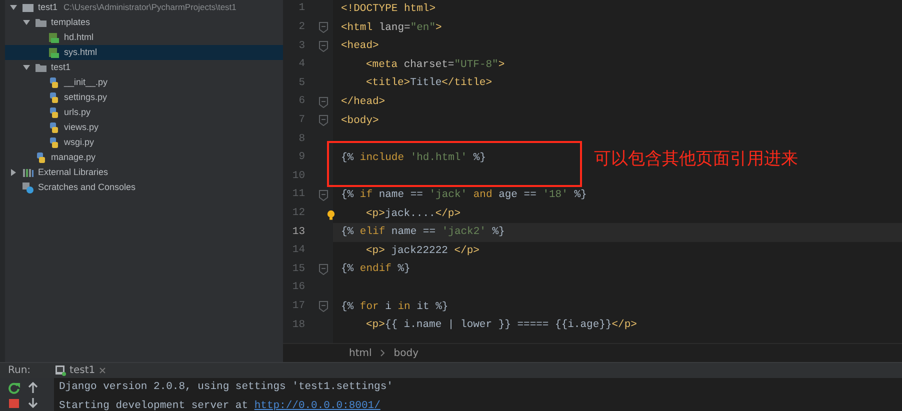  I want to click on scratch-icon, so click(28, 188).